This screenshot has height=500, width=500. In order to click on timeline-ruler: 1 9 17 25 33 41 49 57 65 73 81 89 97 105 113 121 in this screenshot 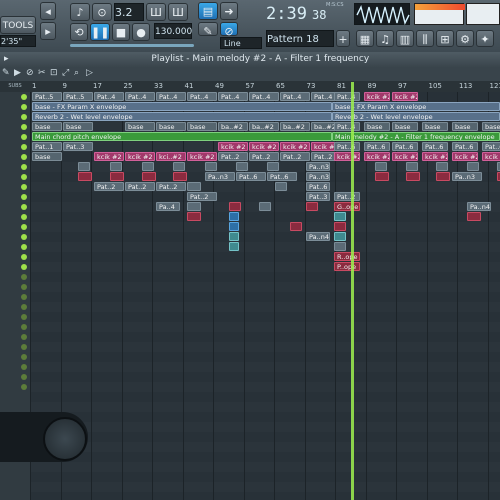, I will do `click(265, 86)`.